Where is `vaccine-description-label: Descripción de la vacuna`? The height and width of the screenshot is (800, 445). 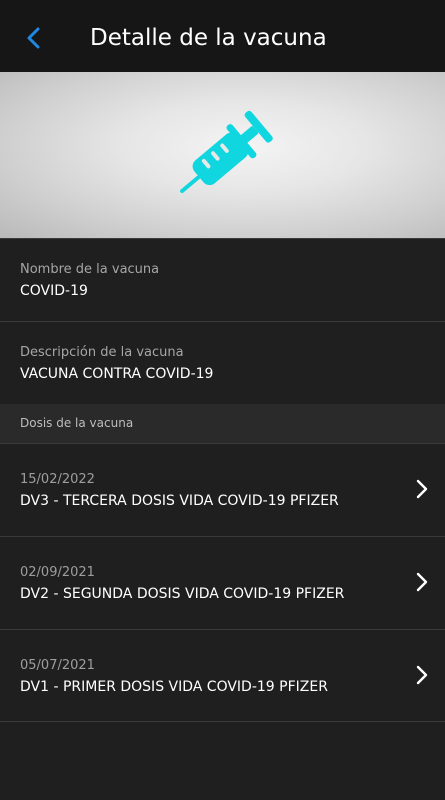
vaccine-description-label: Descripción de la vacuna is located at coordinates (102, 352).